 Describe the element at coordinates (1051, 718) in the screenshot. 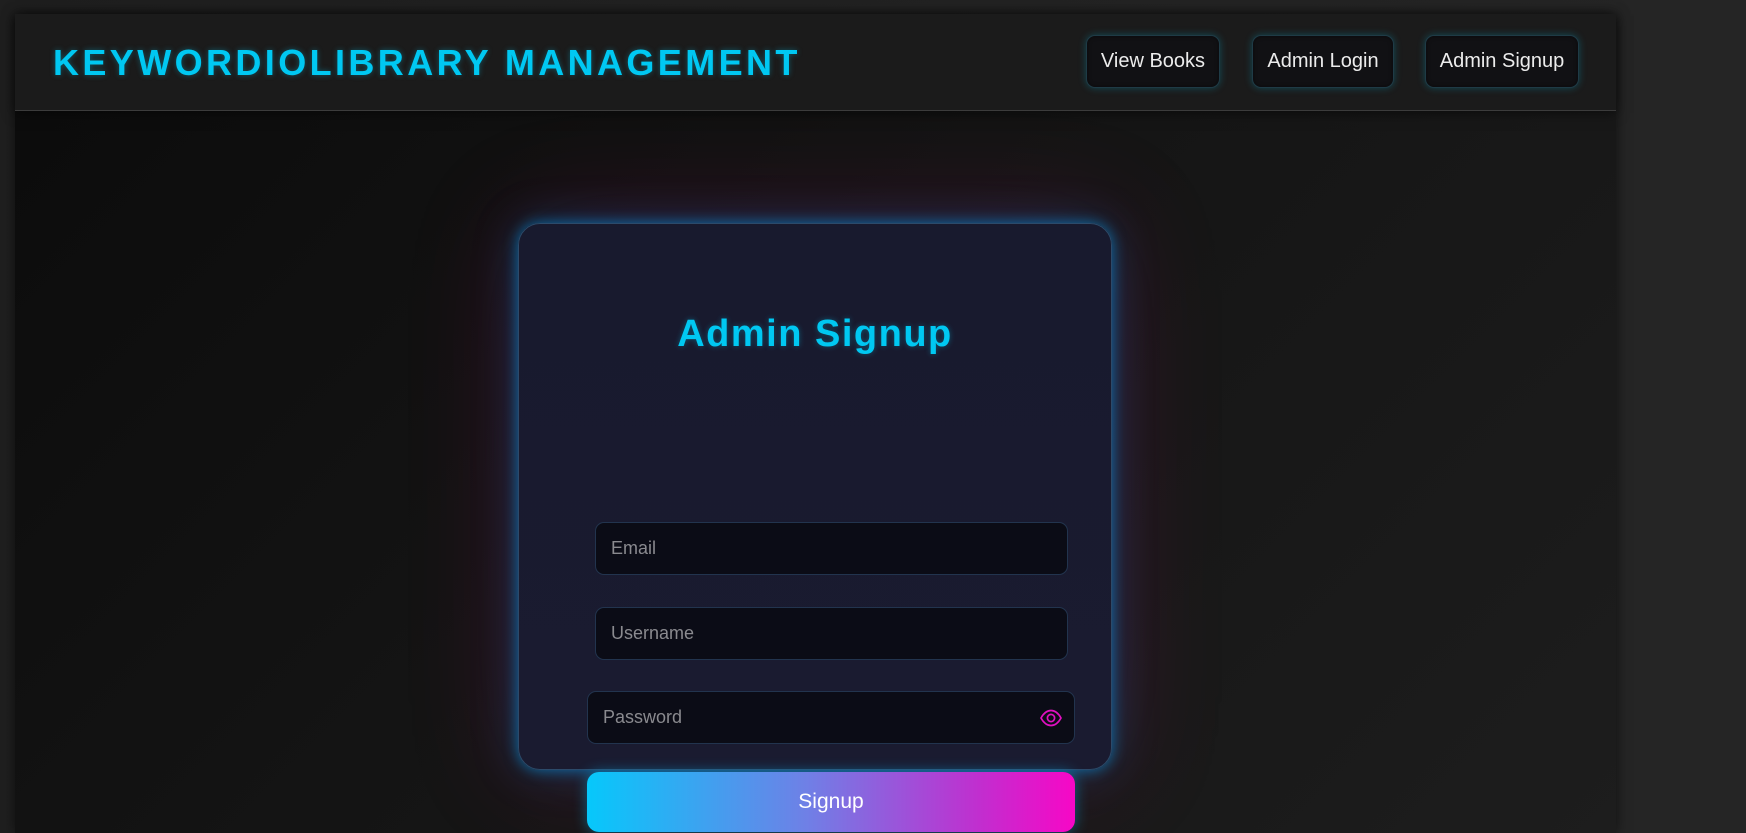

I see `eye-icon` at that location.